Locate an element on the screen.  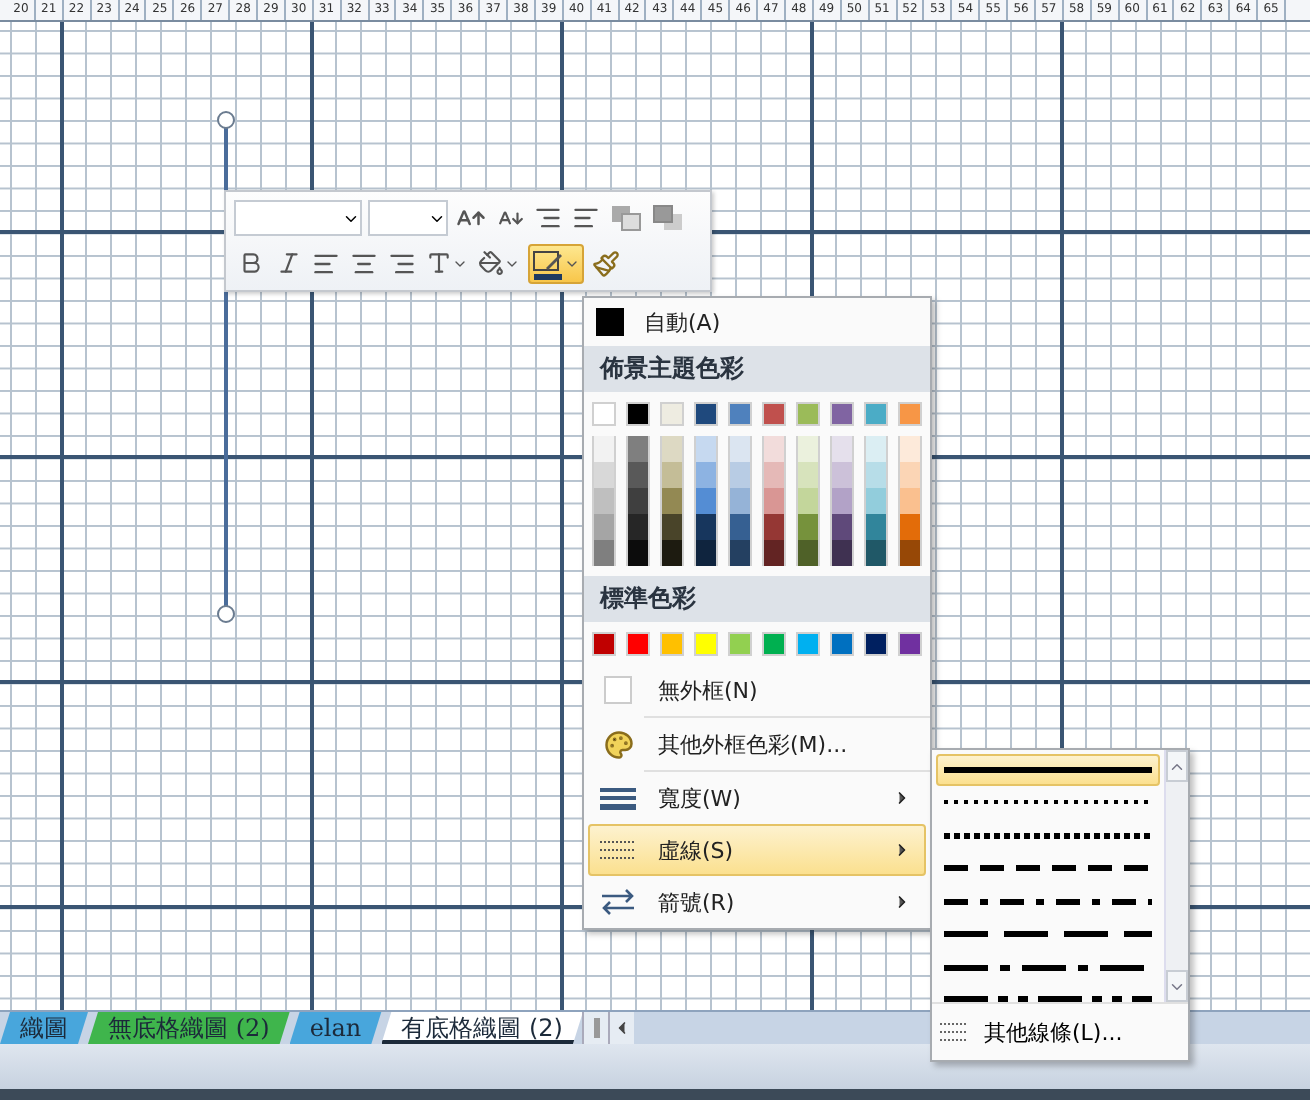
dash-style-option is located at coordinates (1048, 769).